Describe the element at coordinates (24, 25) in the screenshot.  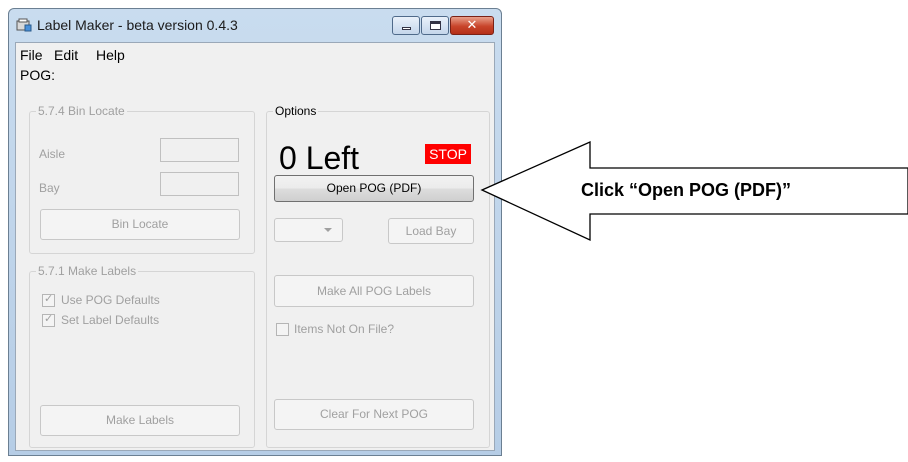
I see `app-icon` at that location.